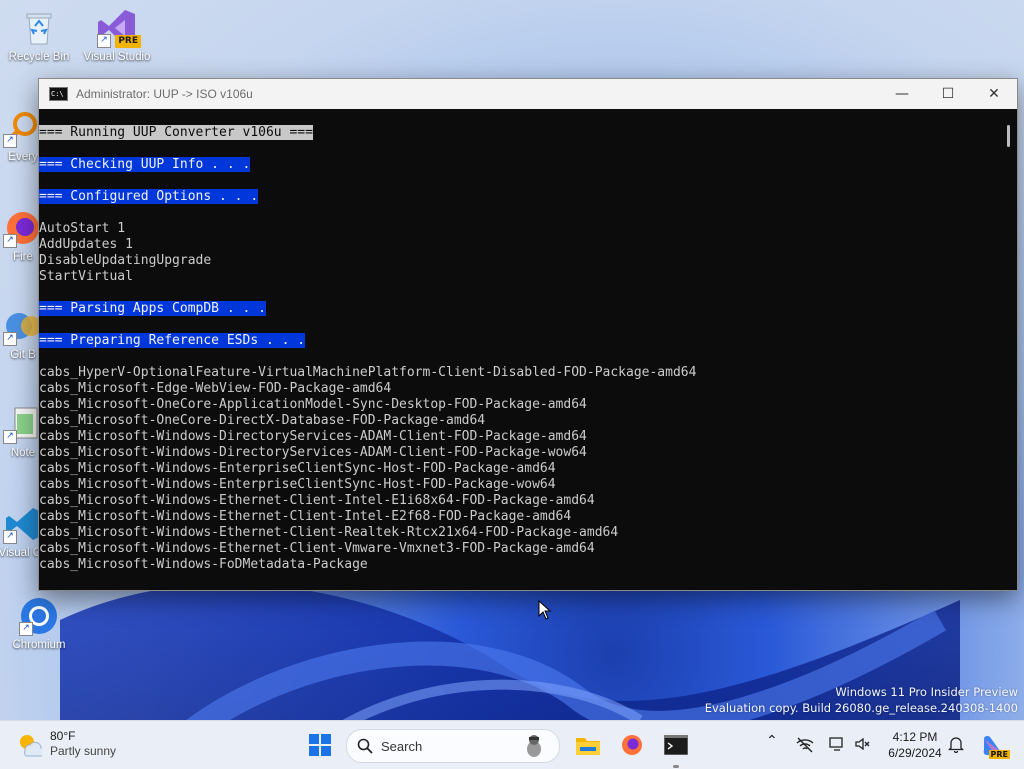 The height and width of the screenshot is (769, 1024). What do you see at coordinates (545, 610) in the screenshot?
I see `mouse-cursor-icon` at bounding box center [545, 610].